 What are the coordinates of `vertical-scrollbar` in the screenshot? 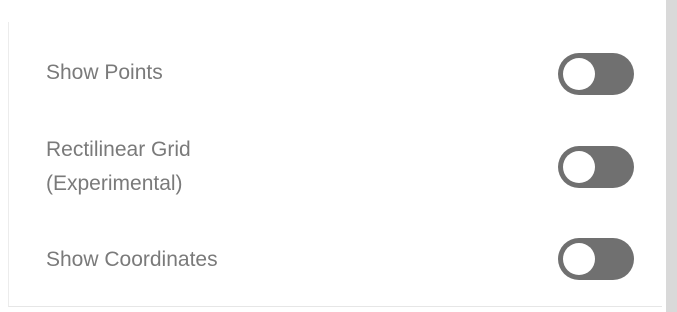 It's located at (671, 156).